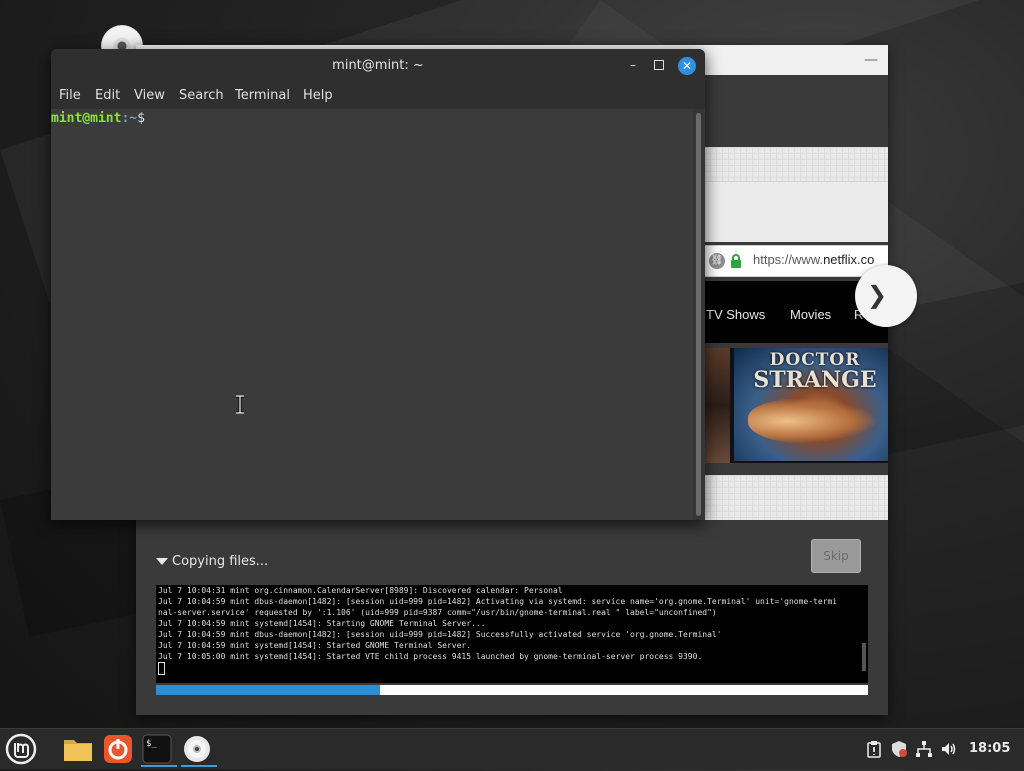 The image size is (1024, 771). I want to click on slide-poster-row: DOCTOR STRANGE, so click(796, 405).